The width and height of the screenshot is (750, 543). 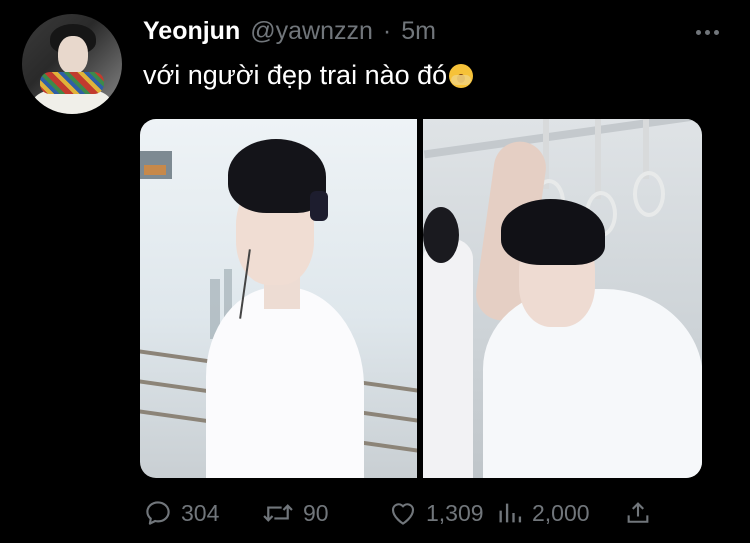 I want to click on heart-icon, so click(x=403, y=514).